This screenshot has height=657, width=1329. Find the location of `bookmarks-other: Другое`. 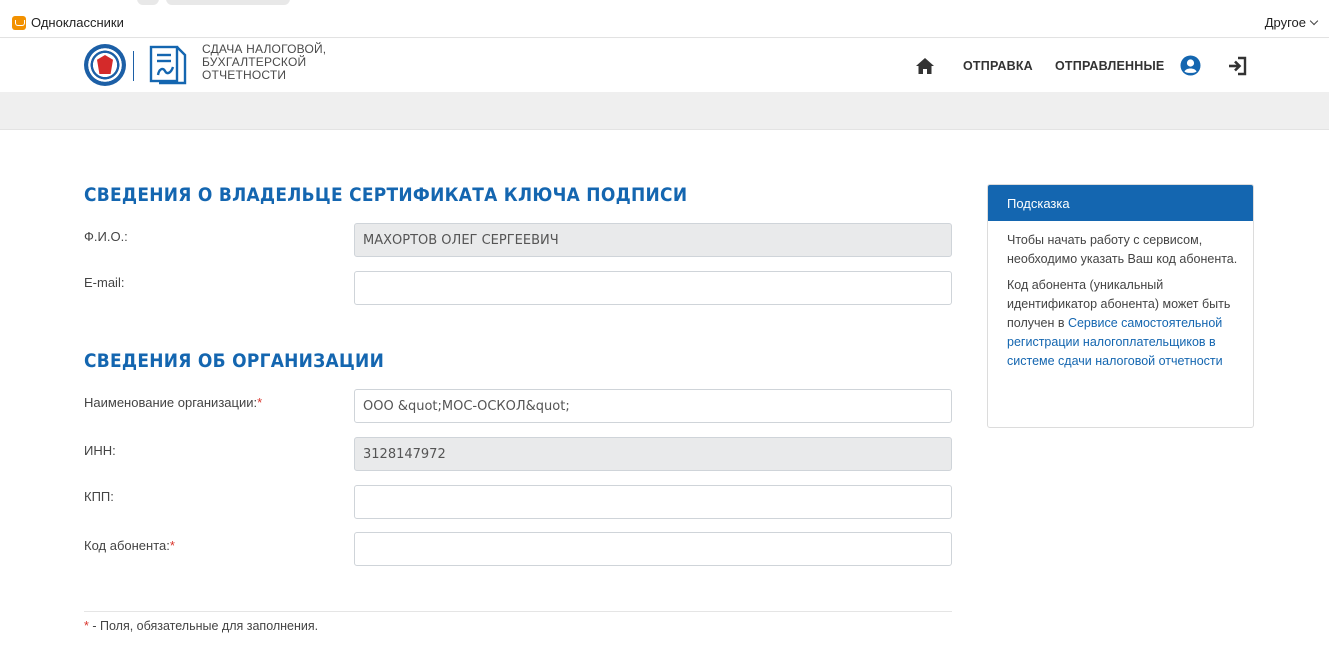

bookmarks-other: Другое is located at coordinates (1291, 22).